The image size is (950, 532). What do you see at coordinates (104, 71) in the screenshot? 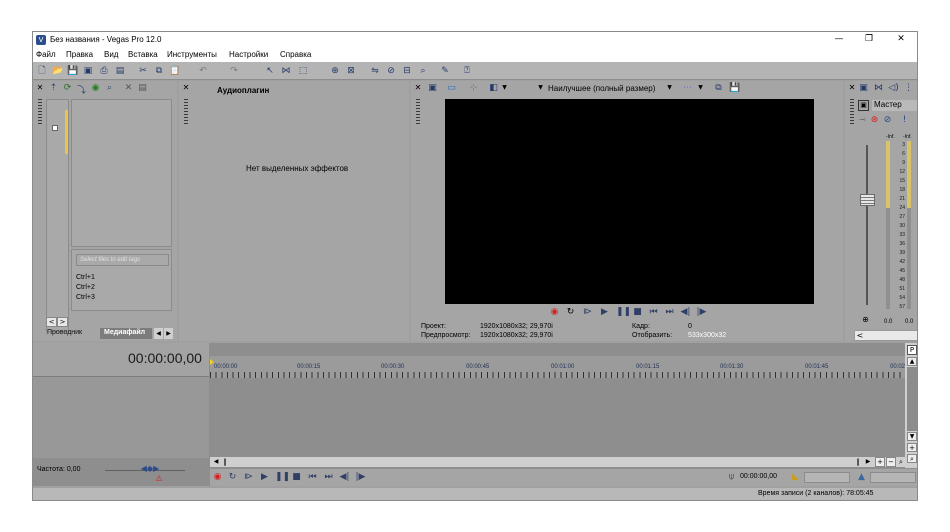
I see `render-icon: ⎙` at bounding box center [104, 71].